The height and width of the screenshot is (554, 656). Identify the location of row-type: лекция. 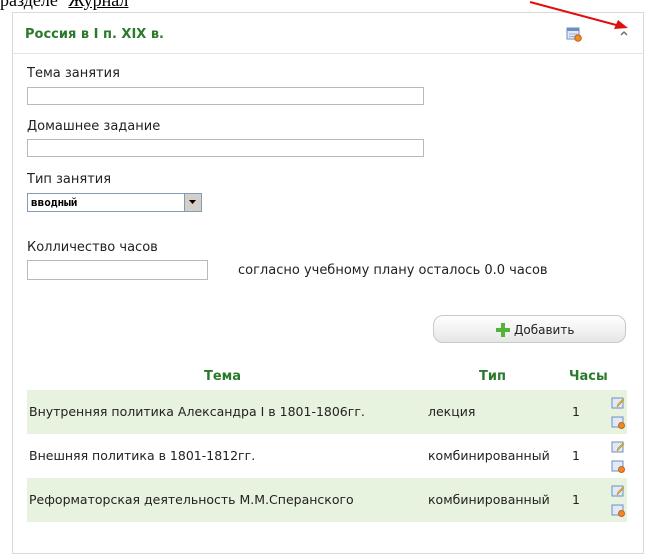
(452, 411).